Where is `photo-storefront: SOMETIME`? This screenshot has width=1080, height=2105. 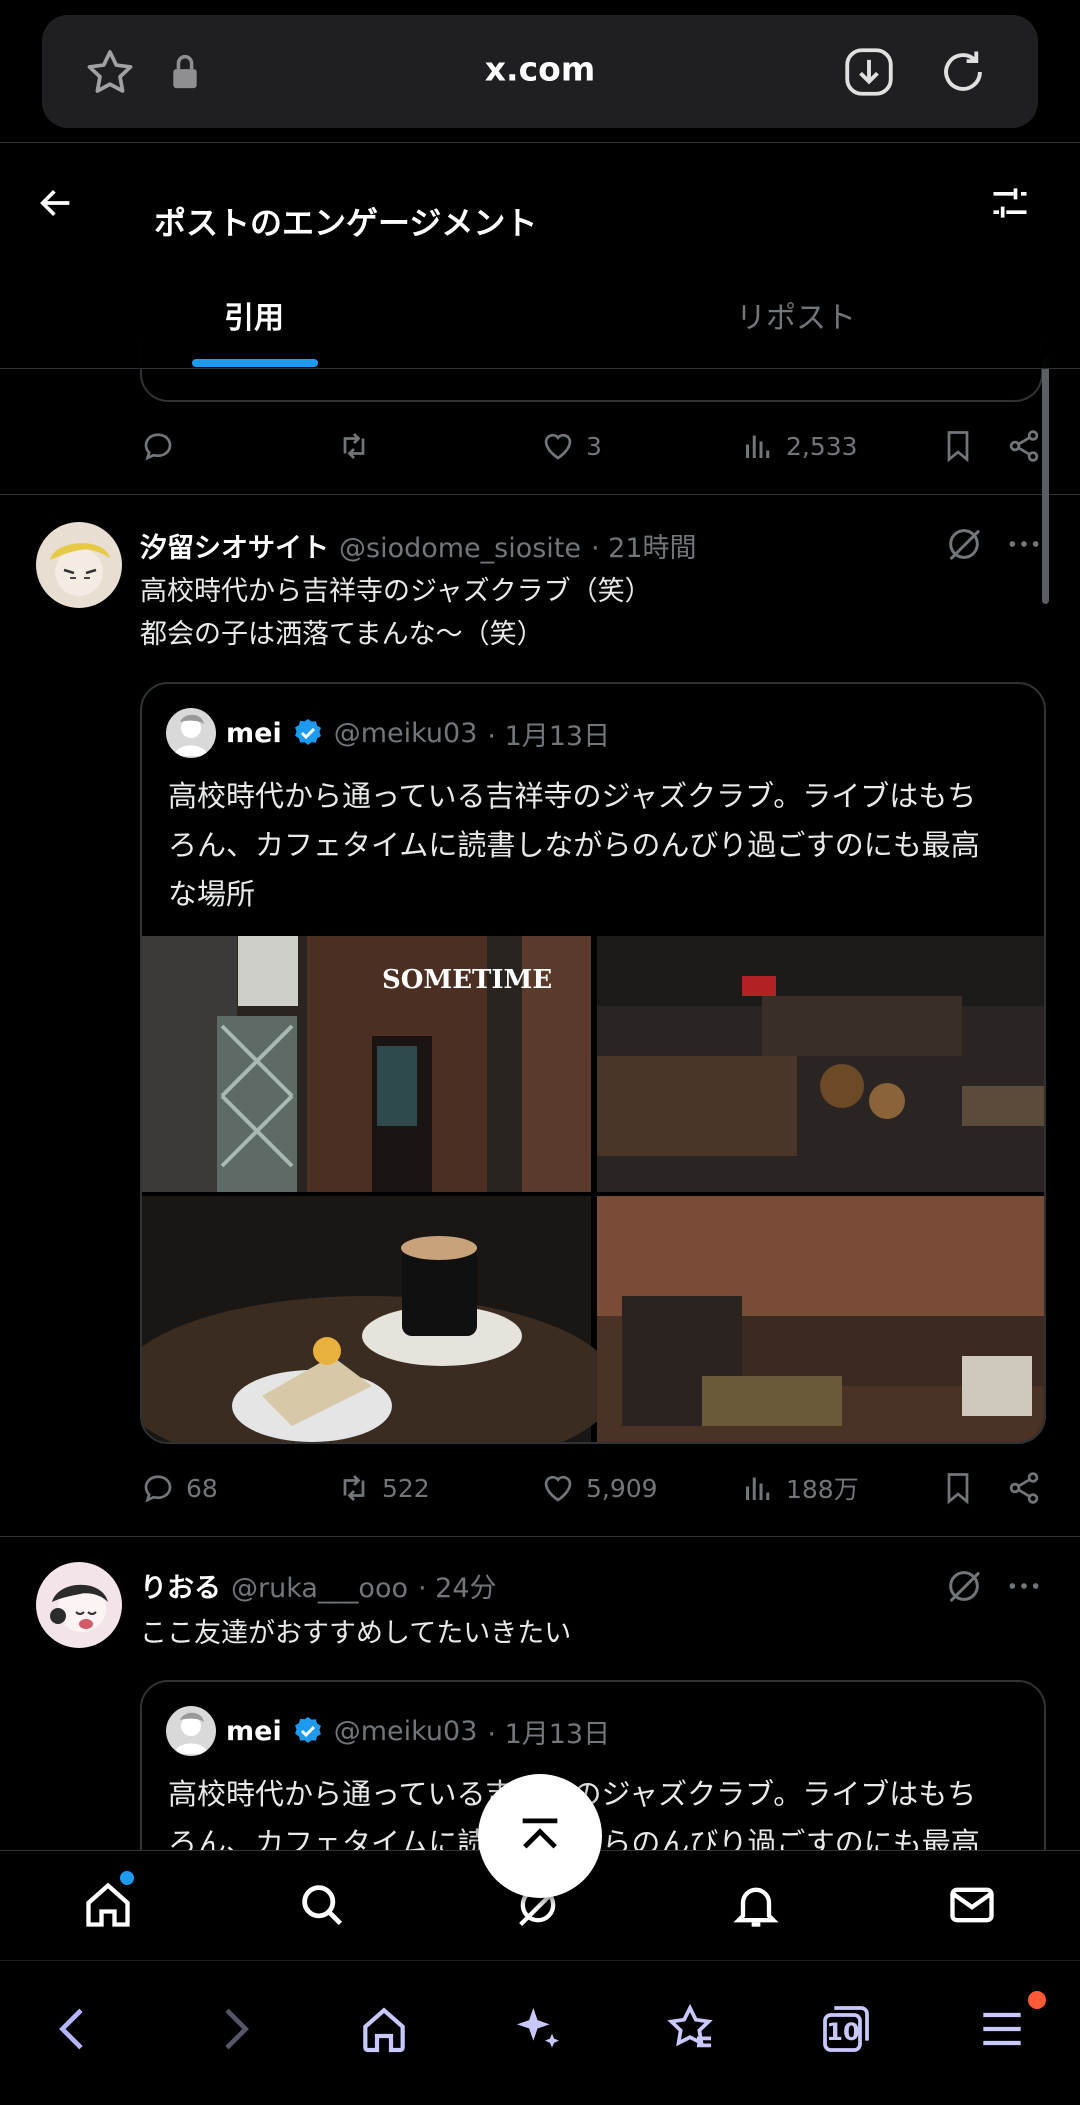 photo-storefront: SOMETIME is located at coordinates (366, 1064).